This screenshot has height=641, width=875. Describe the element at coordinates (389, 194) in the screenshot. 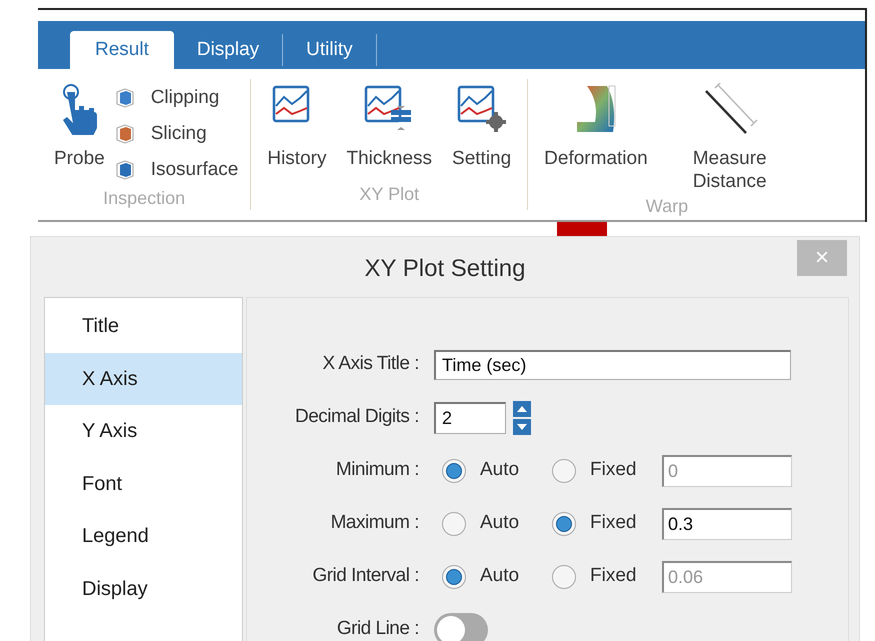

I see `group-label: XY Plot` at that location.